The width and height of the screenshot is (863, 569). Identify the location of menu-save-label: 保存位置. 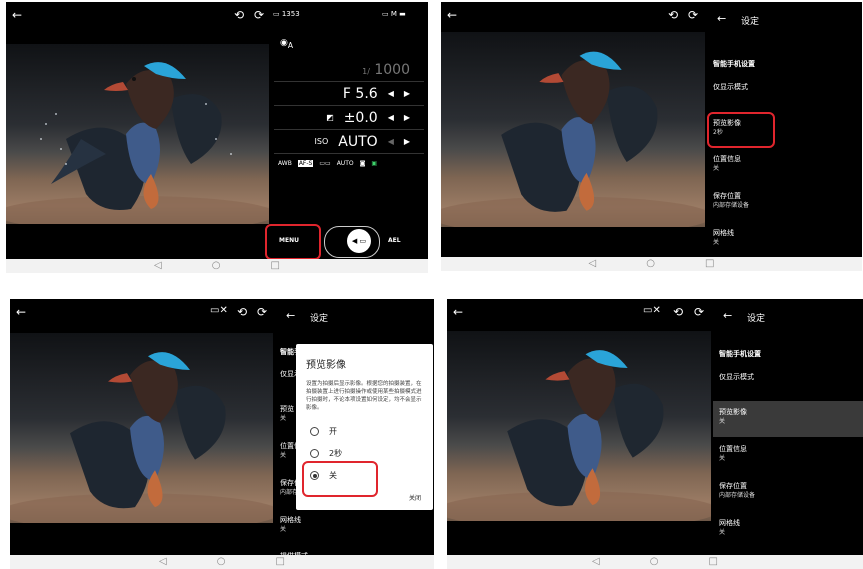
(733, 486).